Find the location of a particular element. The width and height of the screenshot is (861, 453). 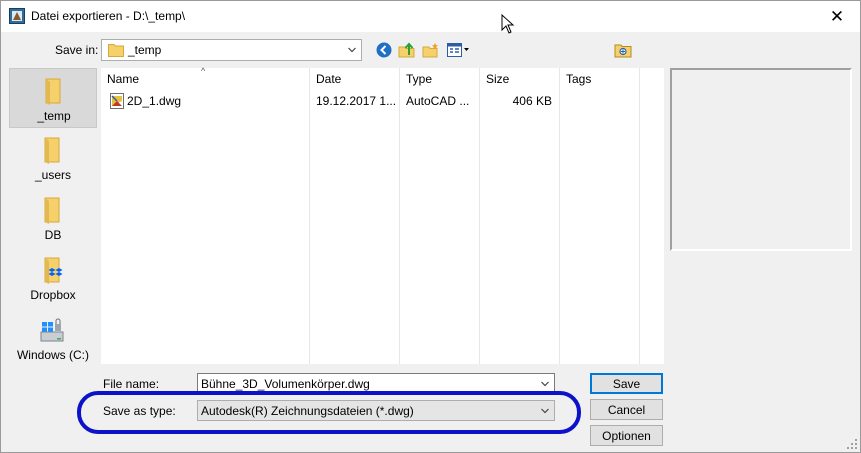

view-menu-button is located at coordinates (459, 50).